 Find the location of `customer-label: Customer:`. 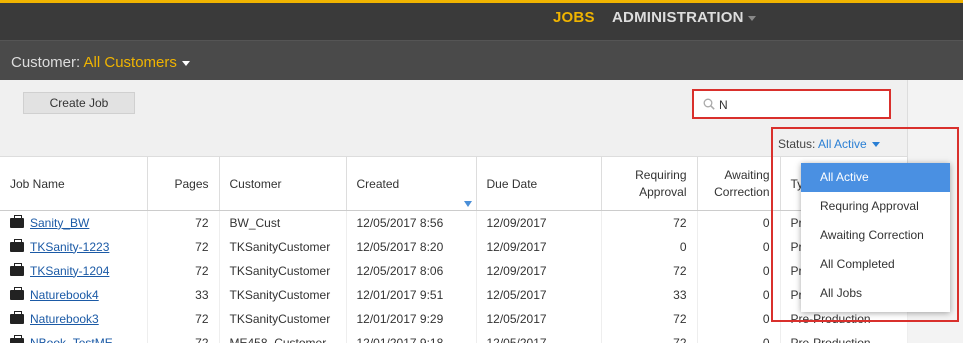

customer-label: Customer: is located at coordinates (46, 62).